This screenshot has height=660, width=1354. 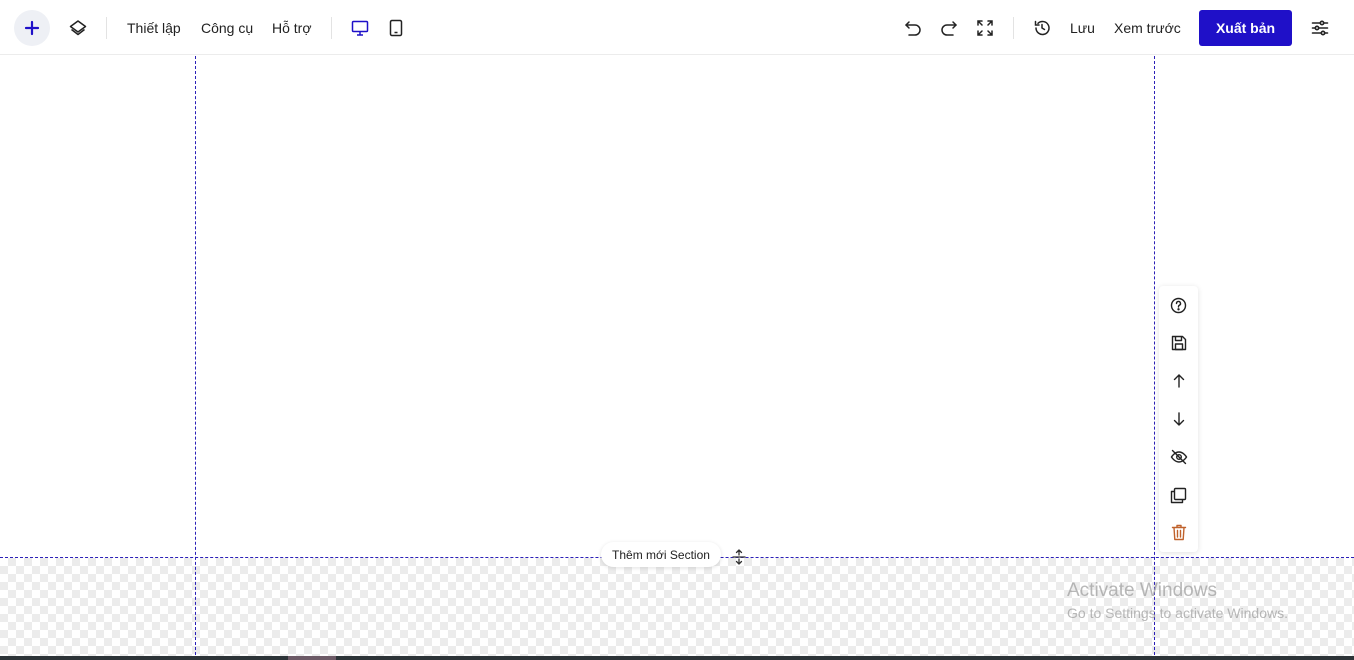 What do you see at coordinates (739, 557) in the screenshot?
I see `resize-handle-icon` at bounding box center [739, 557].